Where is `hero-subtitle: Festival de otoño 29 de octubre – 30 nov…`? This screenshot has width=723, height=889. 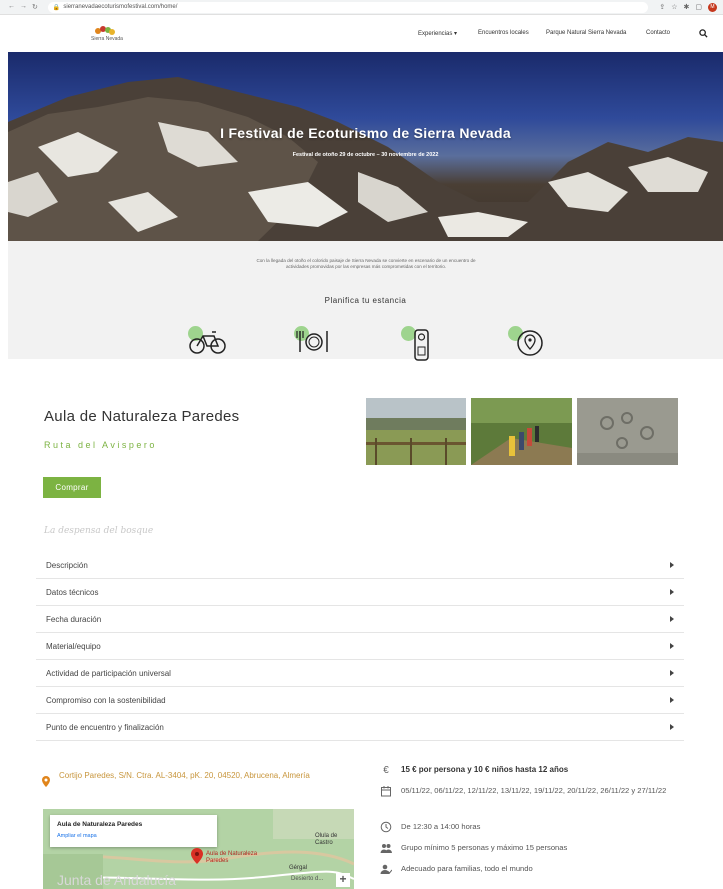
hero-subtitle: Festival de otoño 29 de octubre – 30 nov… is located at coordinates (365, 155).